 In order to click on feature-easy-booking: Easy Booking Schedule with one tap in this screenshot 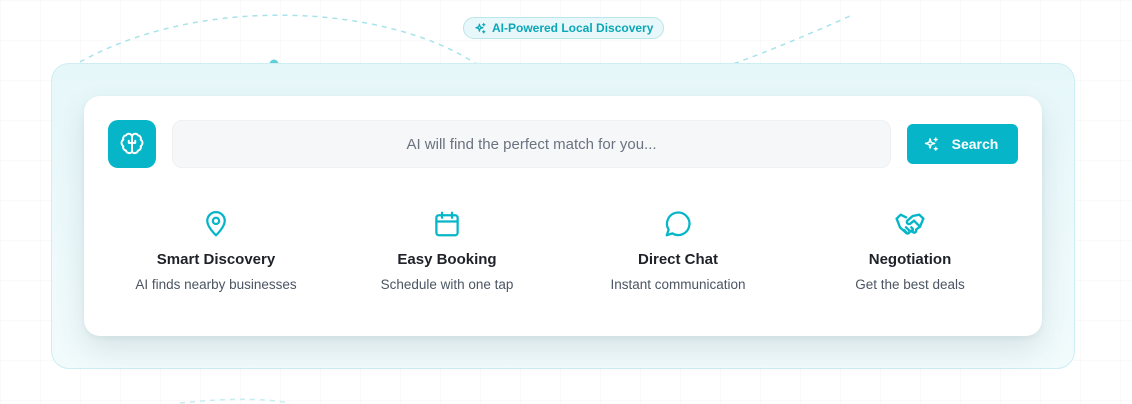, I will do `click(447, 250)`.